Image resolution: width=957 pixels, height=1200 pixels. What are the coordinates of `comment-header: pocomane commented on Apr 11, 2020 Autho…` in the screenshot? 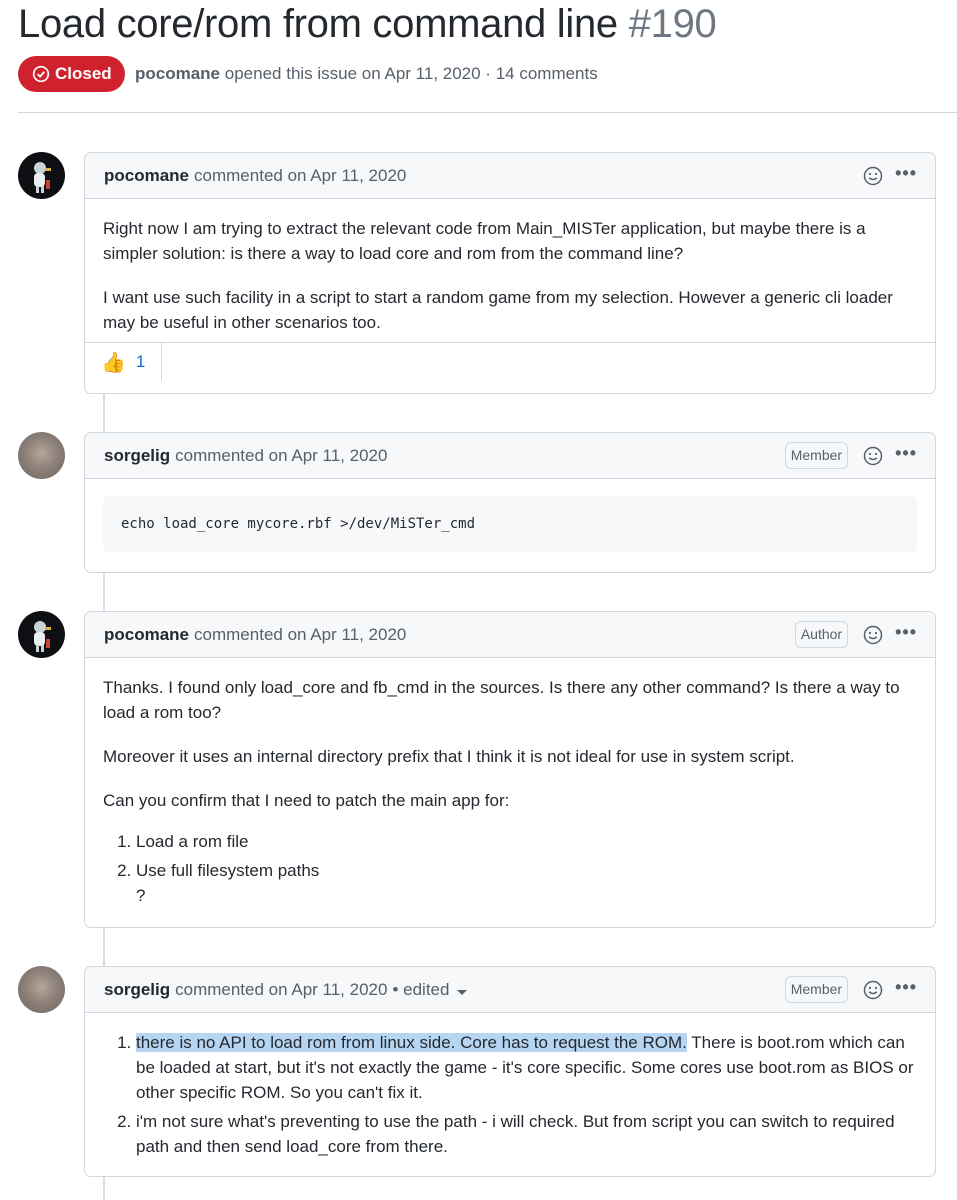 It's located at (510, 635).